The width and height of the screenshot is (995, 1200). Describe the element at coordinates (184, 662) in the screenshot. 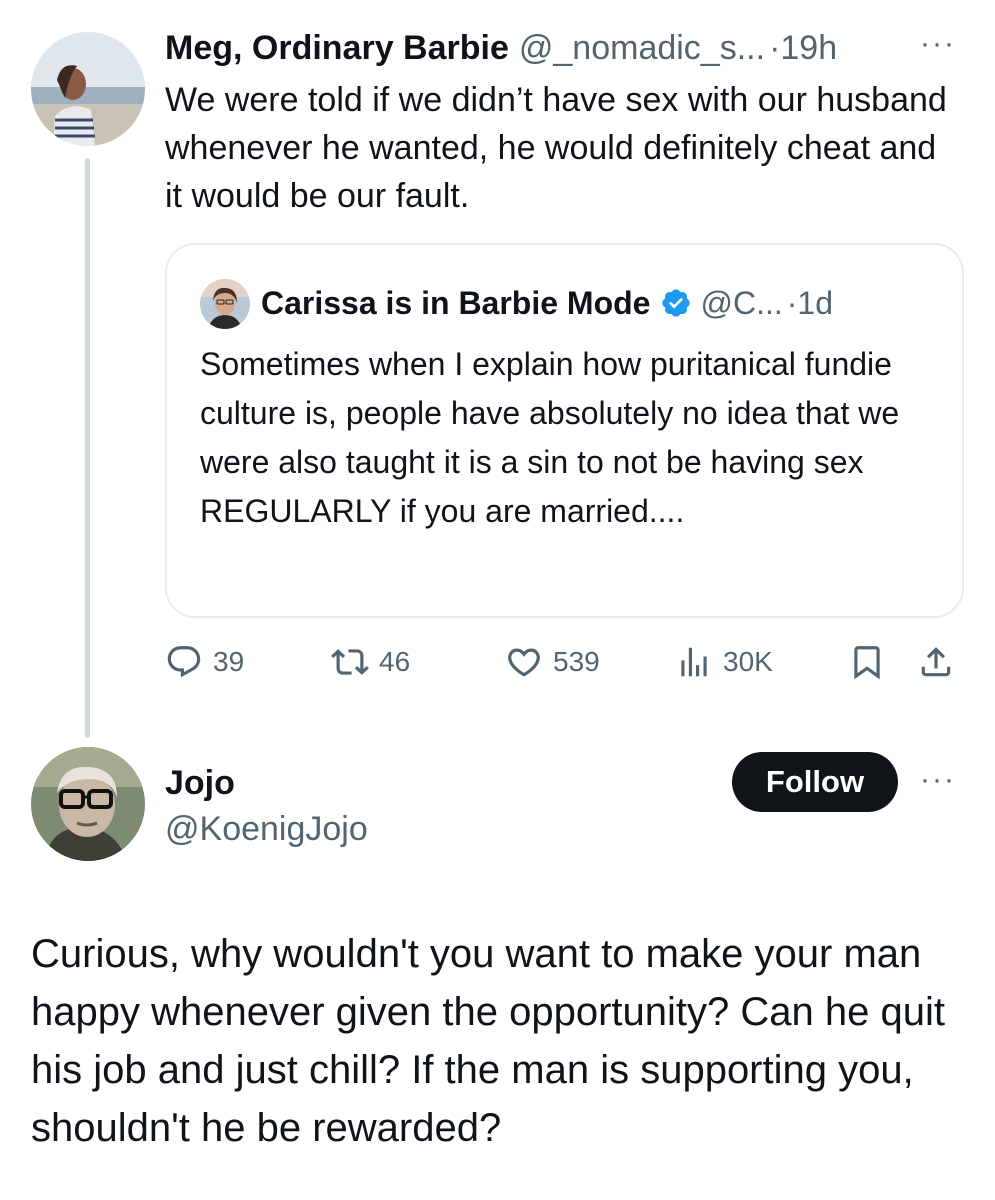

I see `reply-icon` at that location.